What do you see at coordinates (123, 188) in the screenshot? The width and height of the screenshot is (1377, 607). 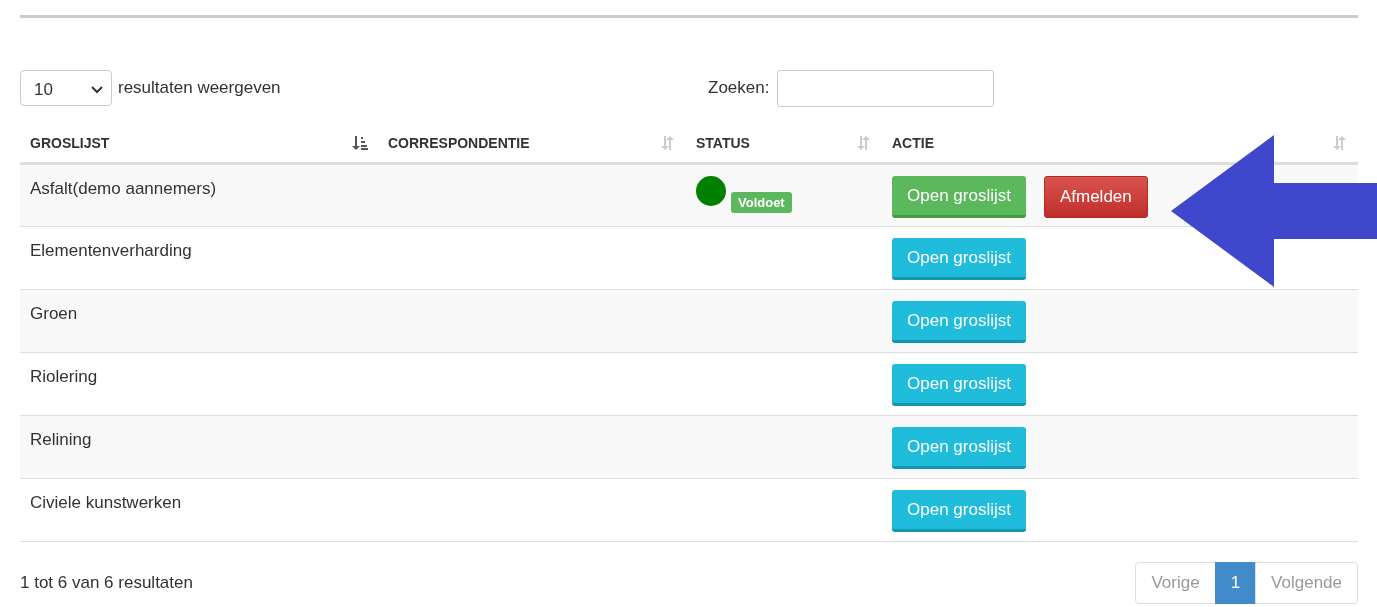 I see `table-cell: Asfalt(demo aannemers)` at bounding box center [123, 188].